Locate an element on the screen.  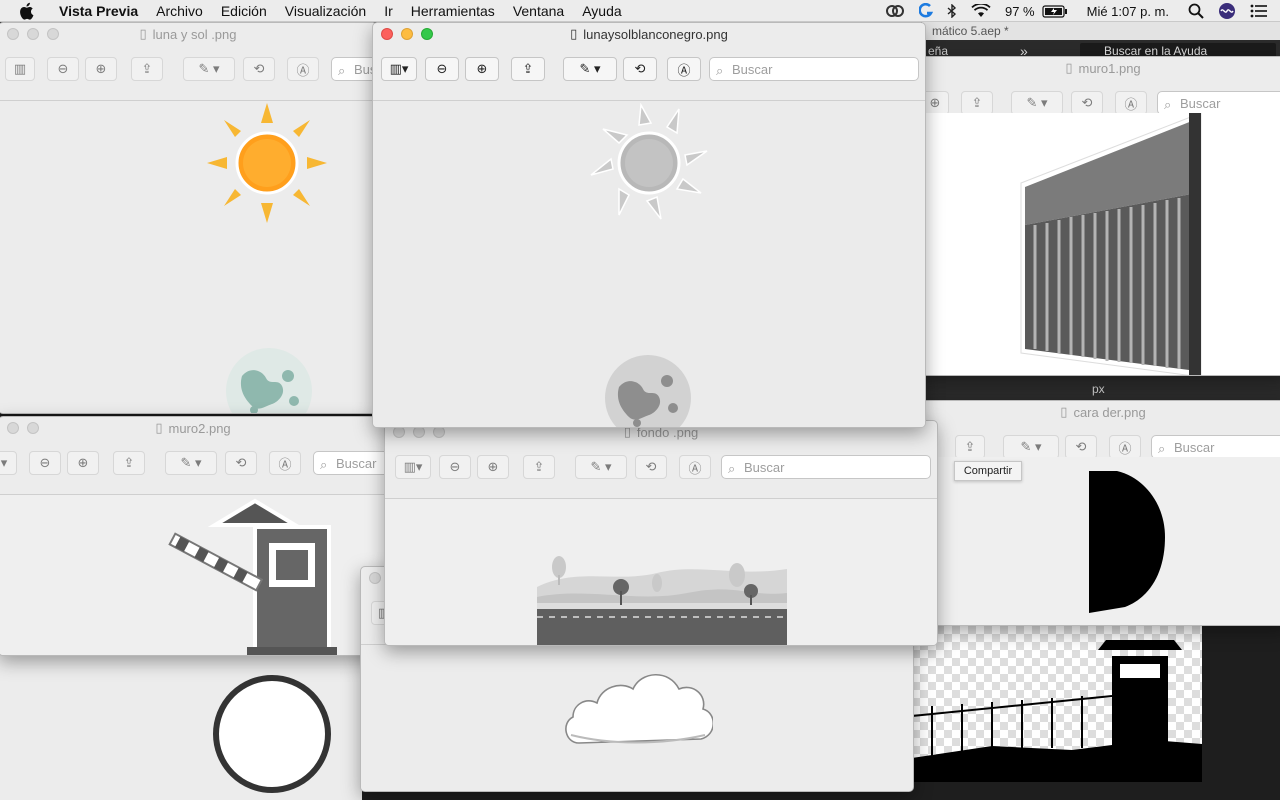
zoom-in-icon: ⊕ is located at coordinates (101, 68).